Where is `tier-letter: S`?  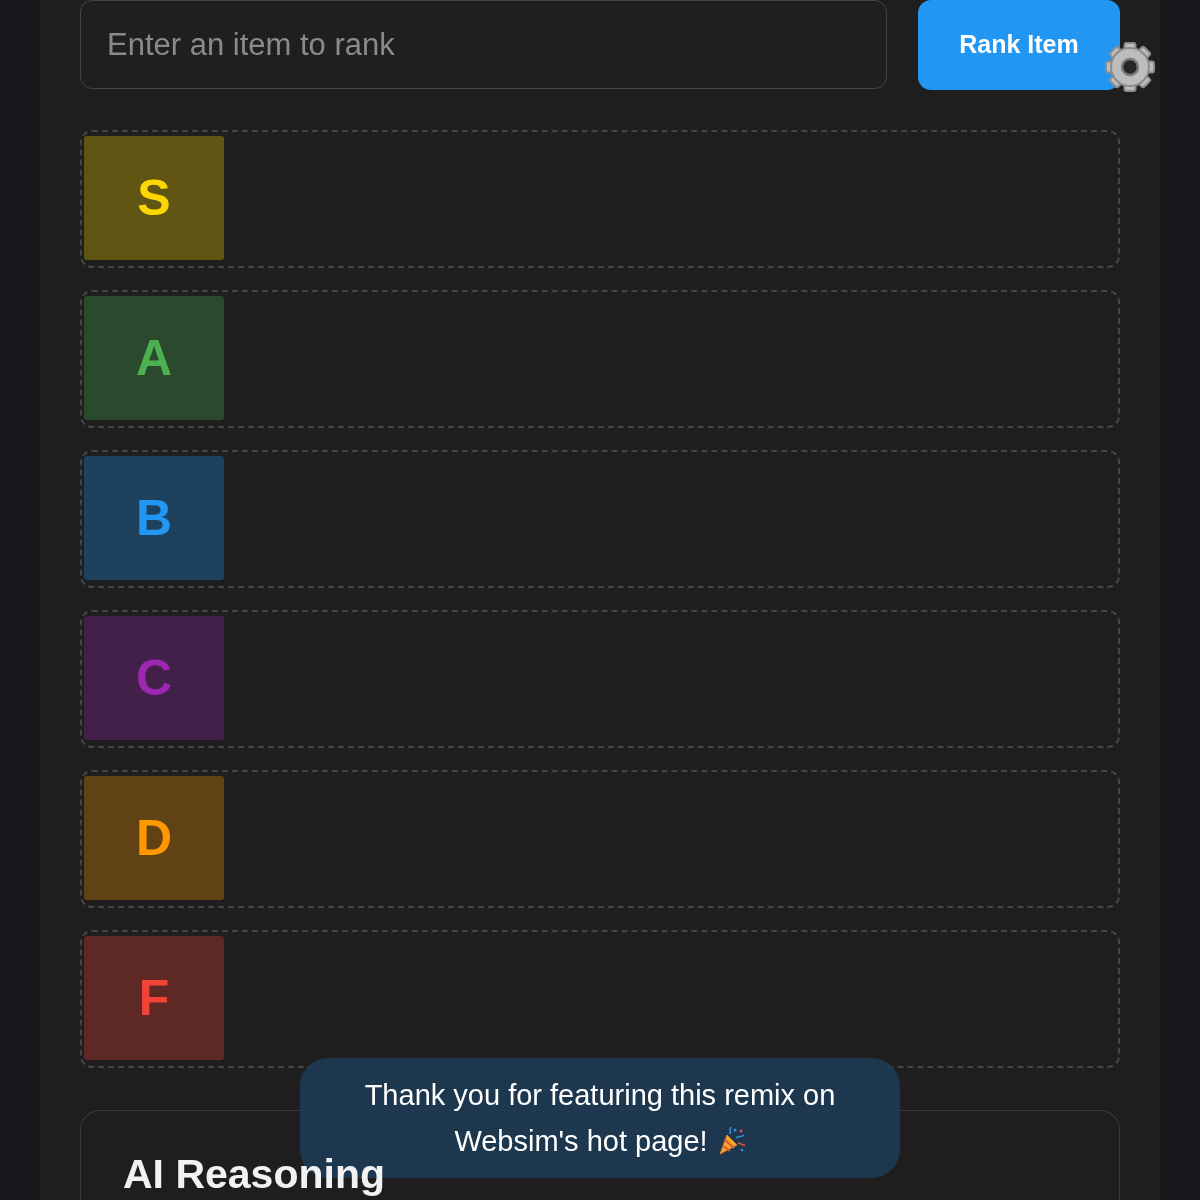
tier-letter: S is located at coordinates (154, 198).